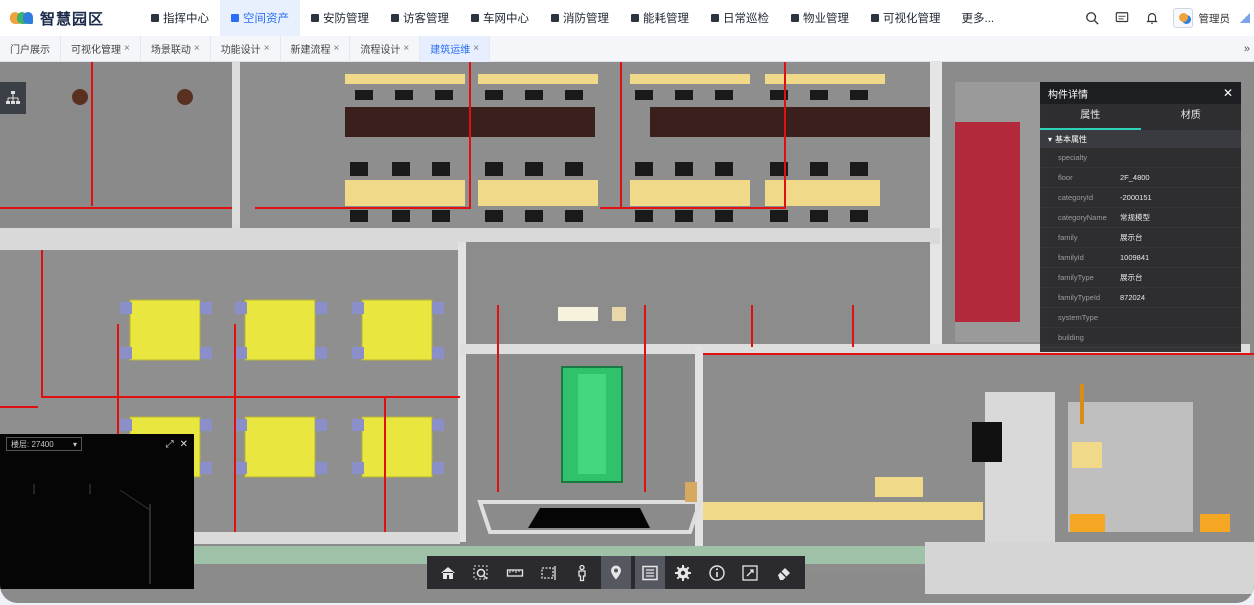 This screenshot has height=605, width=1254. I want to click on nav-item-inspection: 日常巡检, so click(740, 18).